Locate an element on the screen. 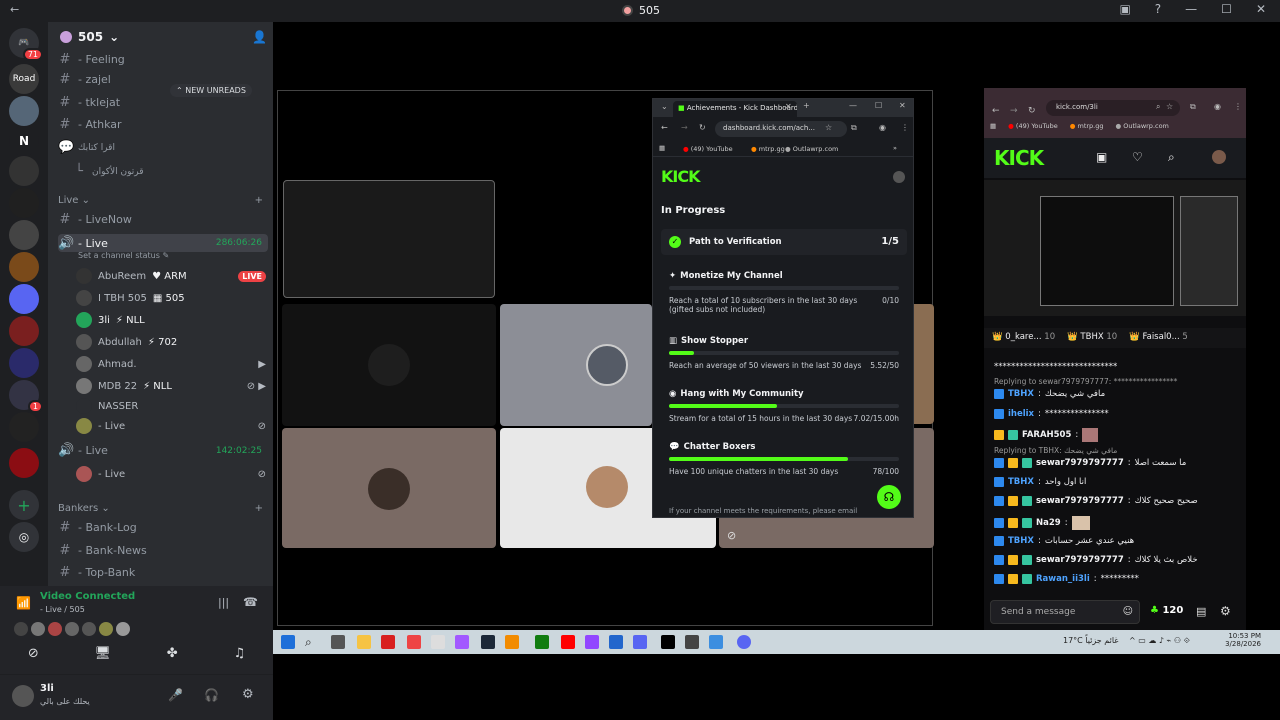  heart-icon: ♡ is located at coordinates (1137, 157).